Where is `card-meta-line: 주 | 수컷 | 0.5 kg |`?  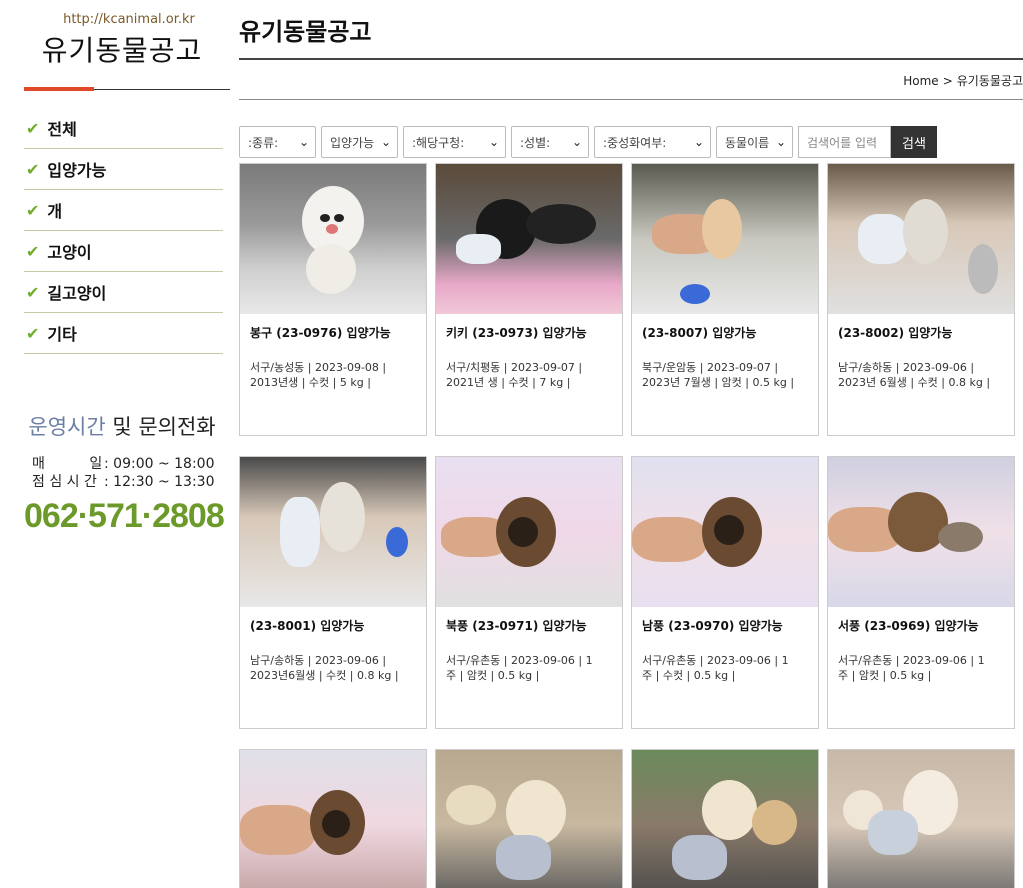
card-meta-line: 주 | 수컷 | 0.5 kg | is located at coordinates (689, 675).